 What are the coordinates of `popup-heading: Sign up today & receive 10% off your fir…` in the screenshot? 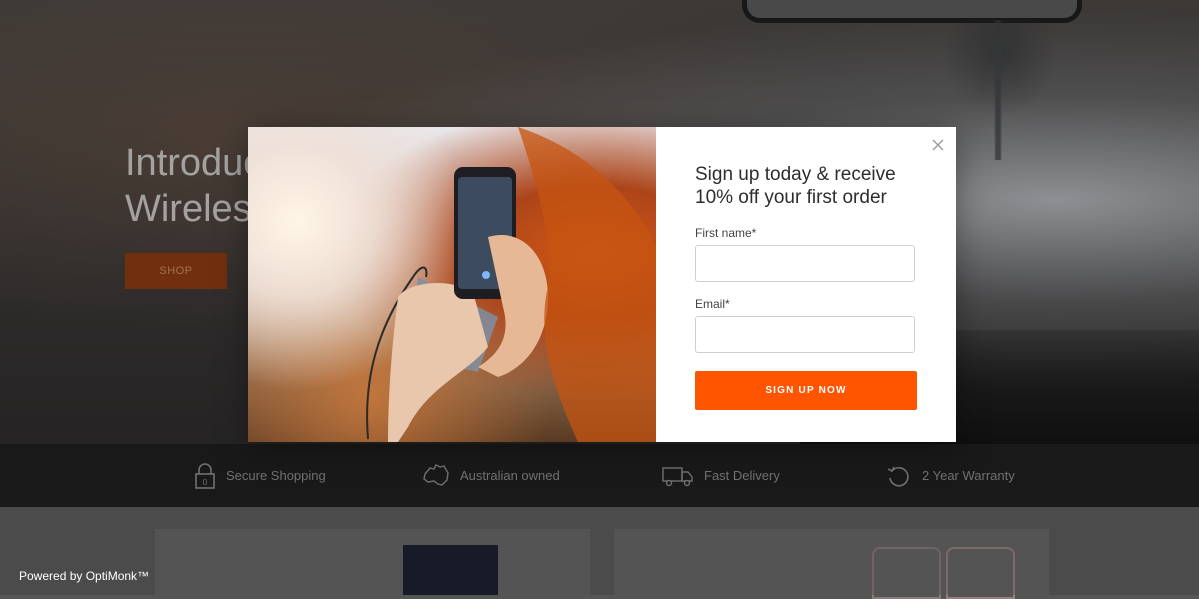 It's located at (815, 186).